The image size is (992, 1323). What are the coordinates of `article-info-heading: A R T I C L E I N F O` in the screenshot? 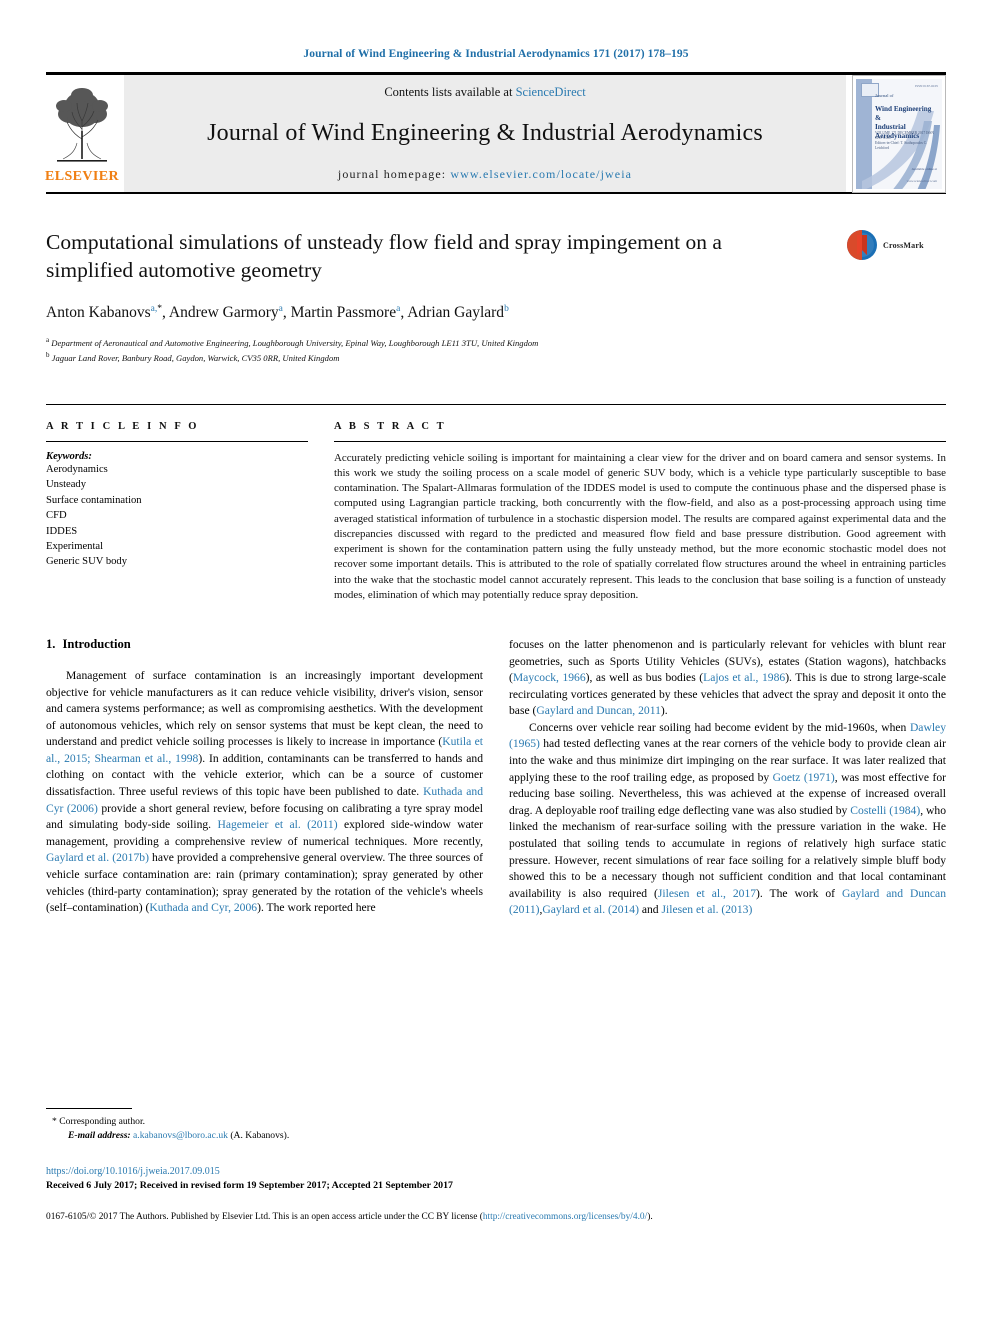 It's located at (123, 426).